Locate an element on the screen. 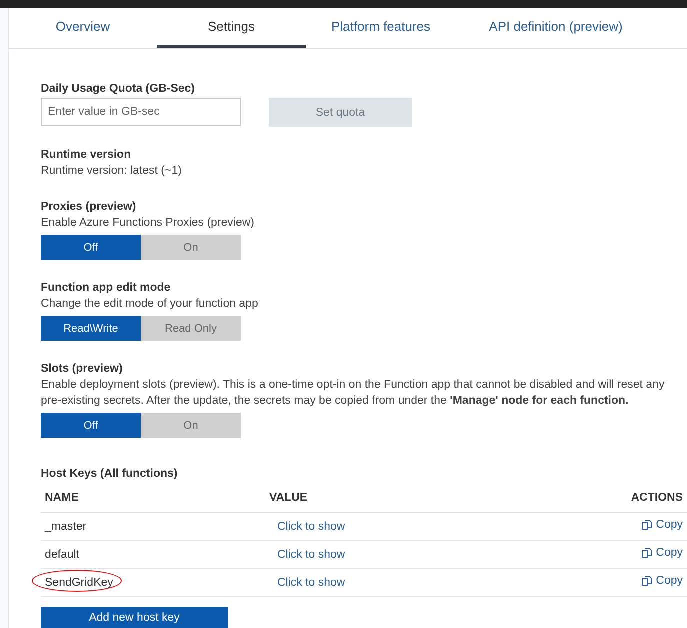  section-description: Change the edit mode of your function app is located at coordinates (150, 304).